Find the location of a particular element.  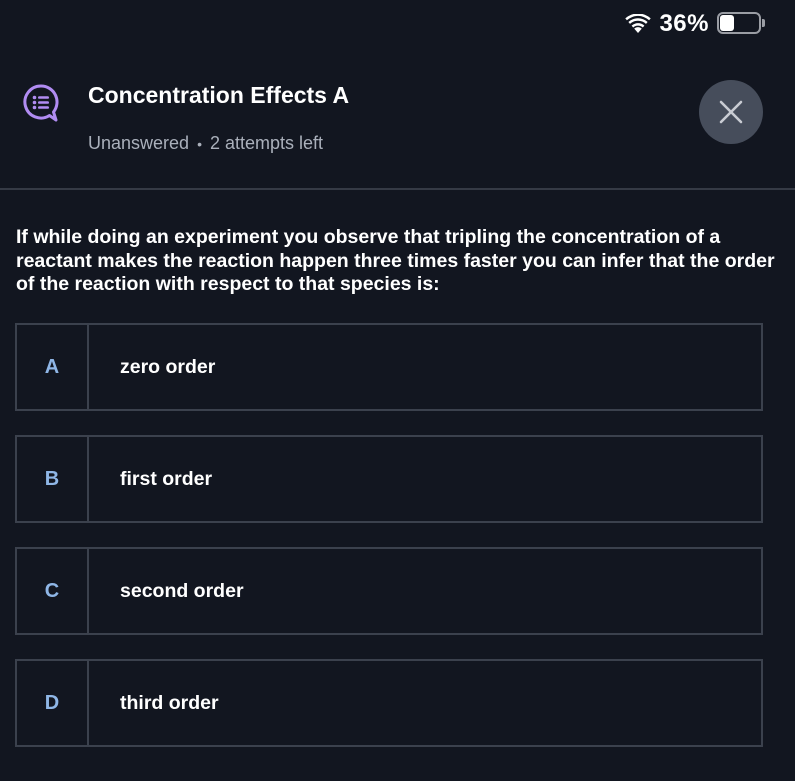

battery-percentage: 36% is located at coordinates (684, 23).